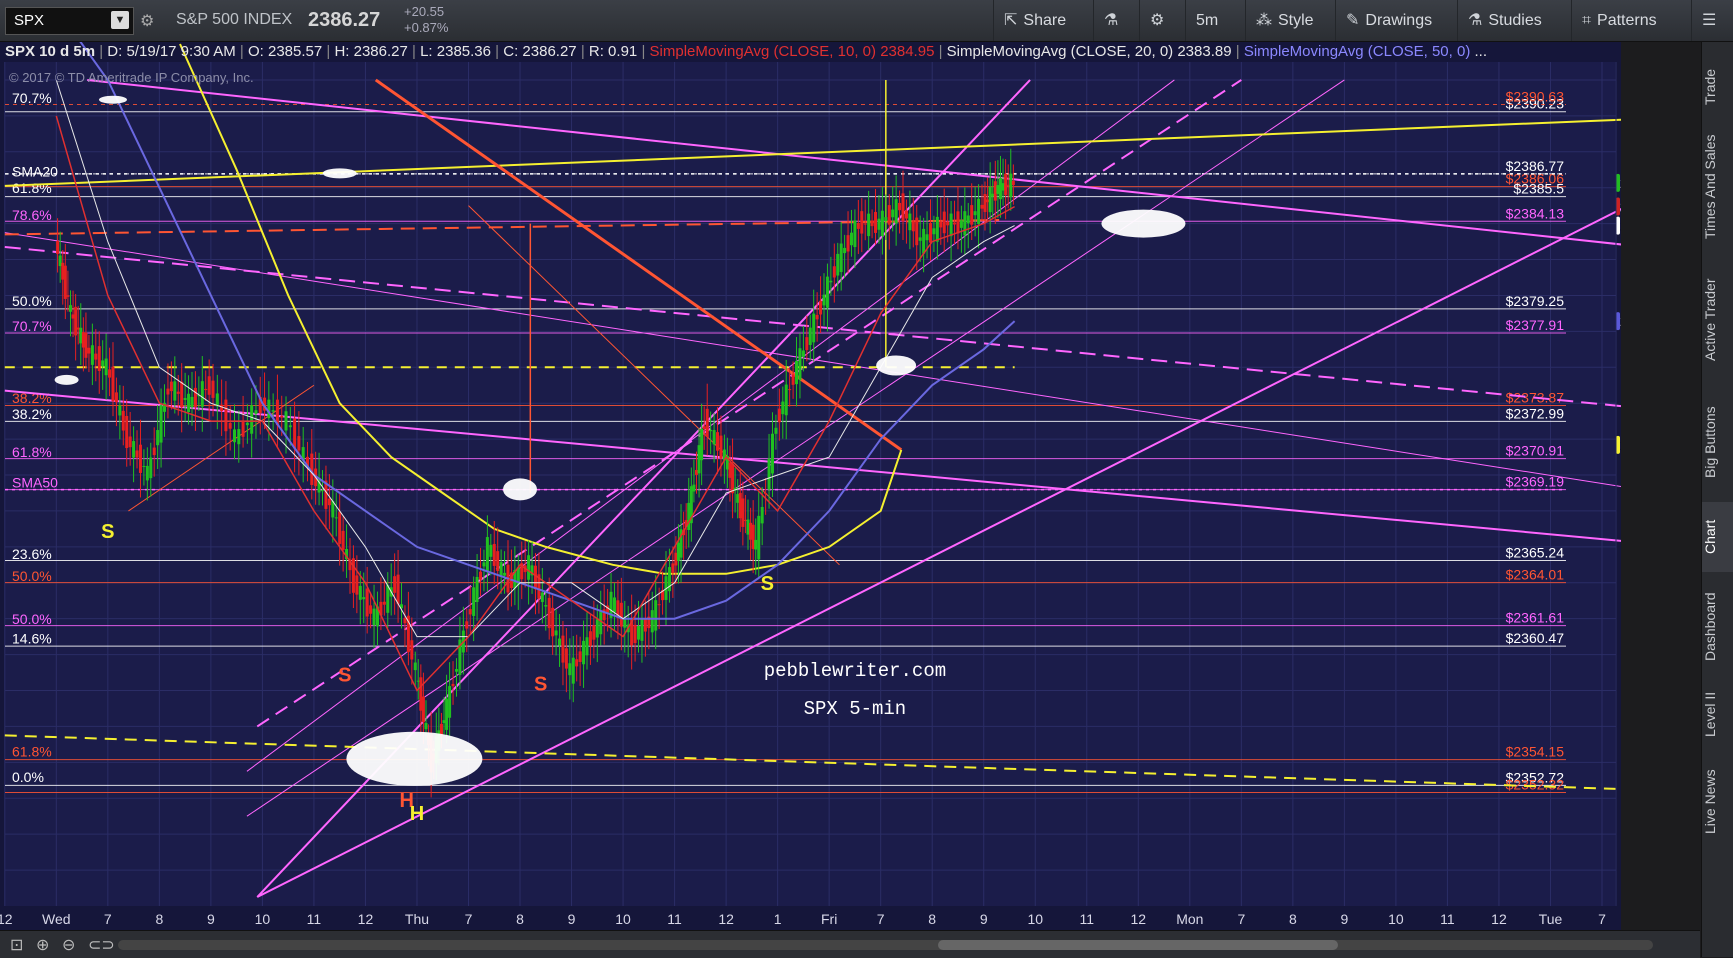  What do you see at coordinates (1717, 537) in the screenshot?
I see `tab-chart: Chart` at bounding box center [1717, 537].